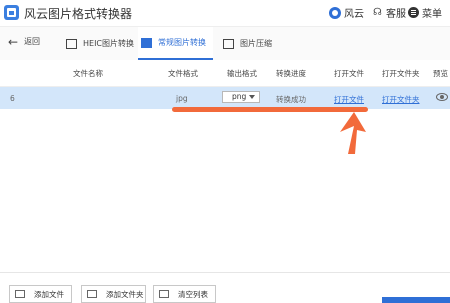 This screenshot has width=450, height=303. What do you see at coordinates (78, 14) in the screenshot?
I see `app-title: 风云图片格式转换器` at bounding box center [78, 14].